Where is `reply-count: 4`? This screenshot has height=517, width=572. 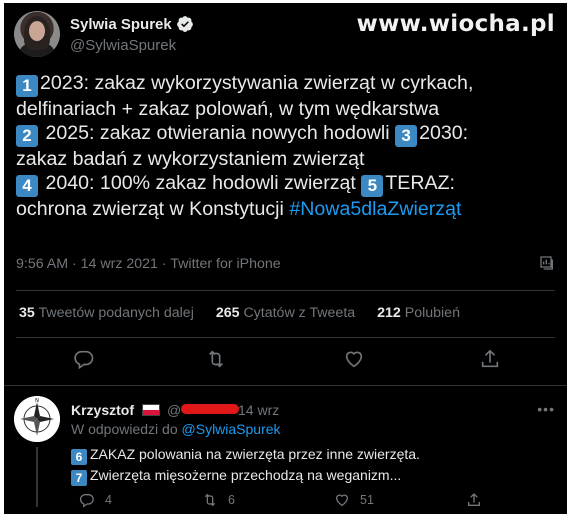 reply-count: 4 is located at coordinates (108, 500).